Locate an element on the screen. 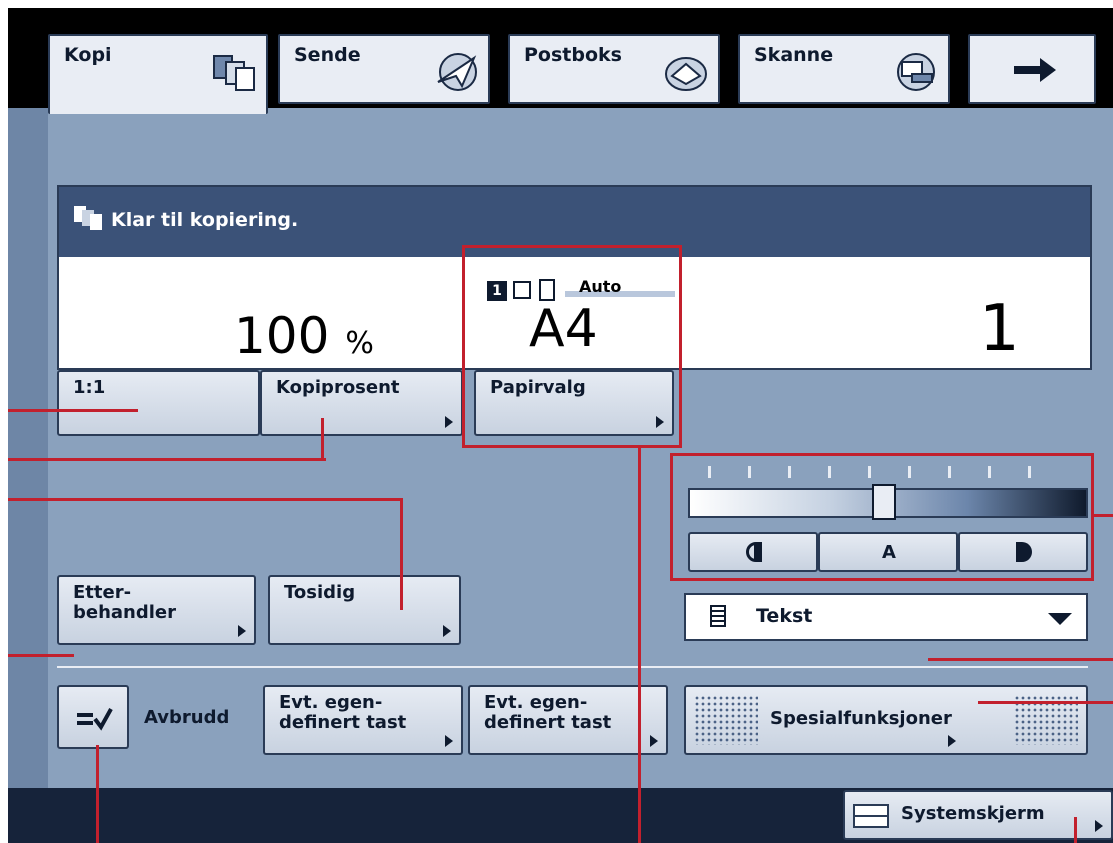 This screenshot has height=843, width=1113. interrupt-icon is located at coordinates (95, 719).